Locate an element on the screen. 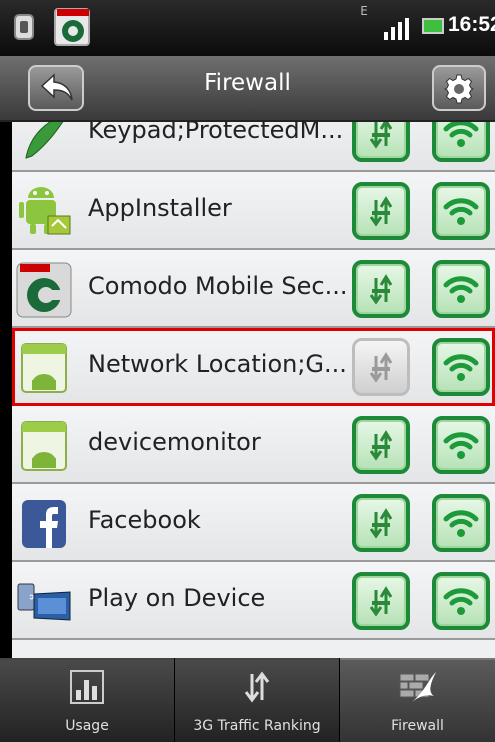 The width and height of the screenshot is (495, 742). title-bar: Firewall is located at coordinates (247, 89).